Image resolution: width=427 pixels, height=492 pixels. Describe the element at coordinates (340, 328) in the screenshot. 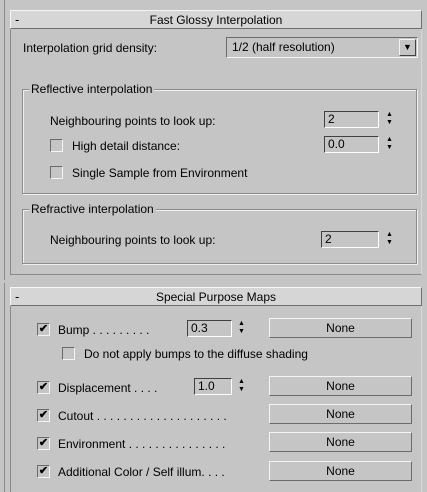

I see `bump-map-button: None` at that location.